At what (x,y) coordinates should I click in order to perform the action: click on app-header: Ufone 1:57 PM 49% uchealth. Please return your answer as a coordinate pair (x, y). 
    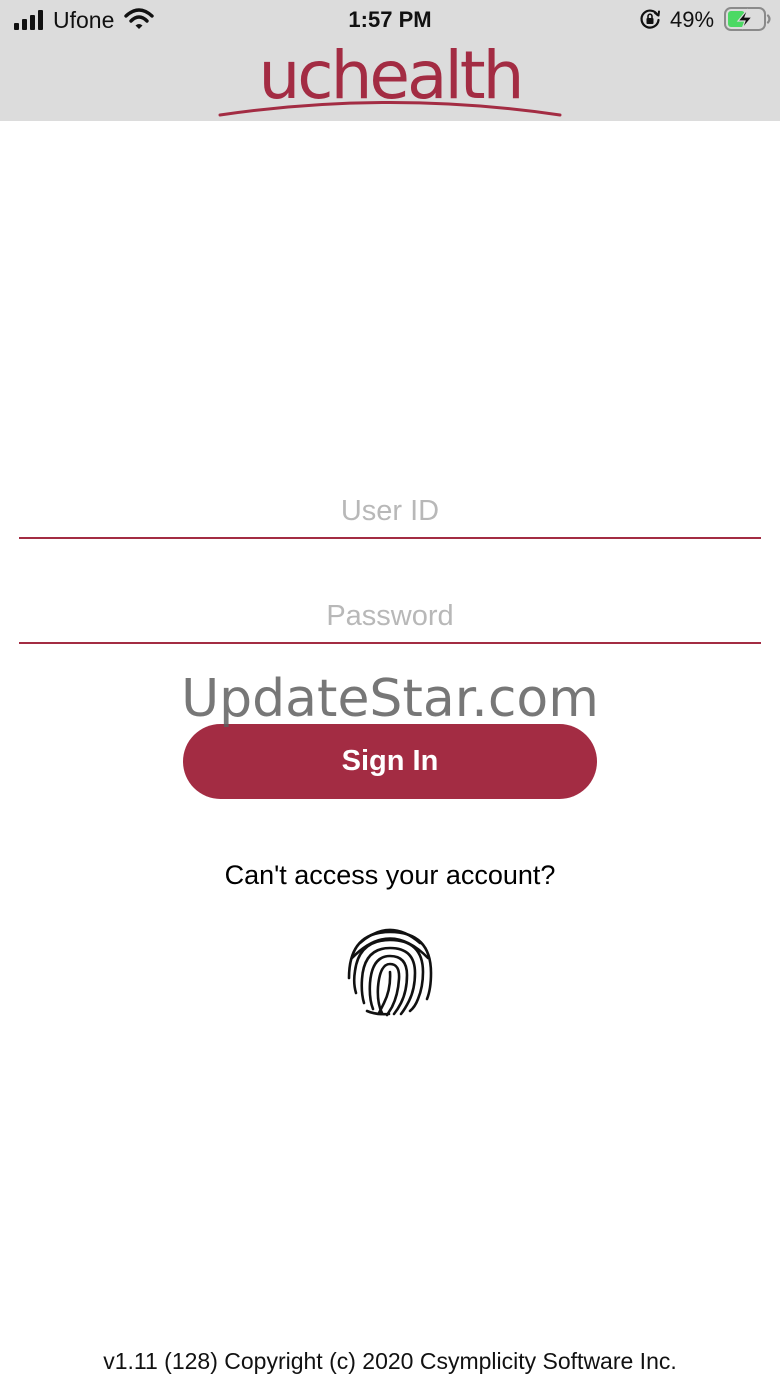
    Looking at the image, I should click on (390, 60).